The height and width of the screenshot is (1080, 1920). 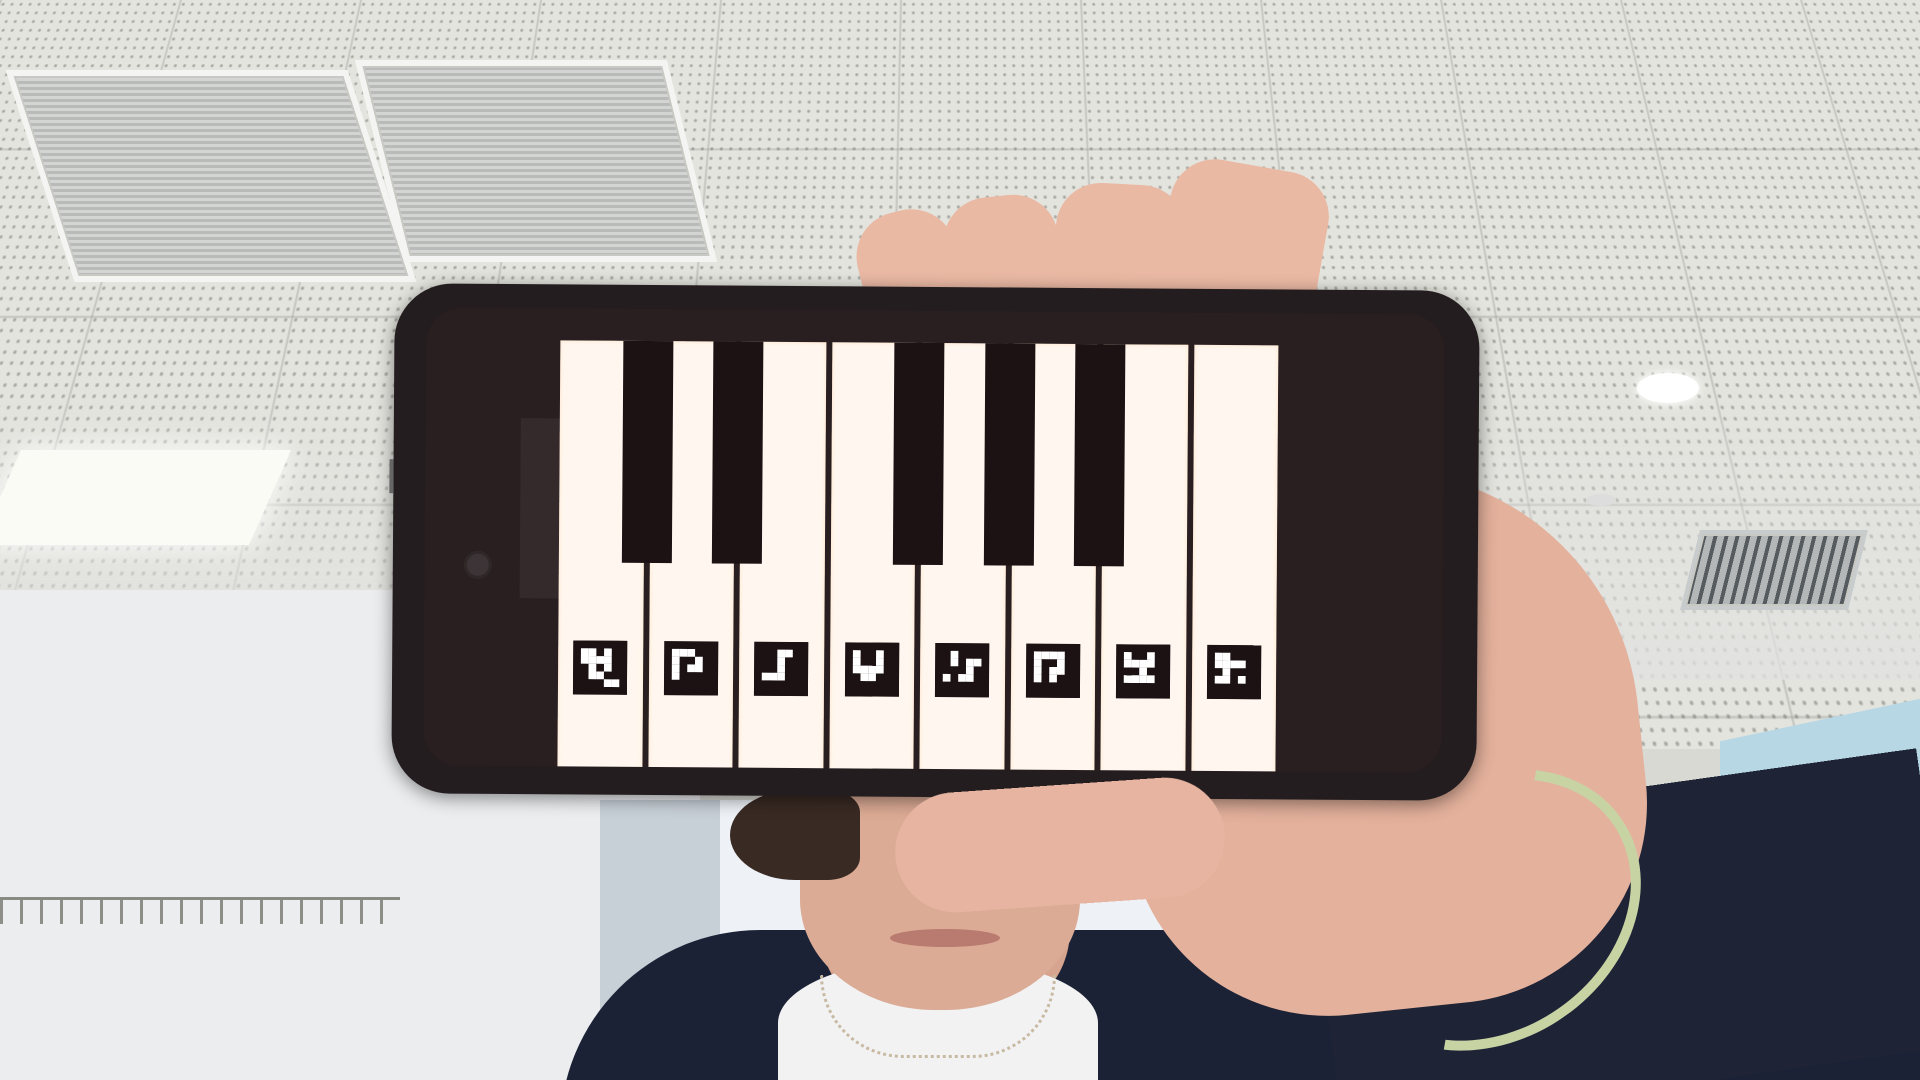 I want to click on mouth, so click(x=945, y=938).